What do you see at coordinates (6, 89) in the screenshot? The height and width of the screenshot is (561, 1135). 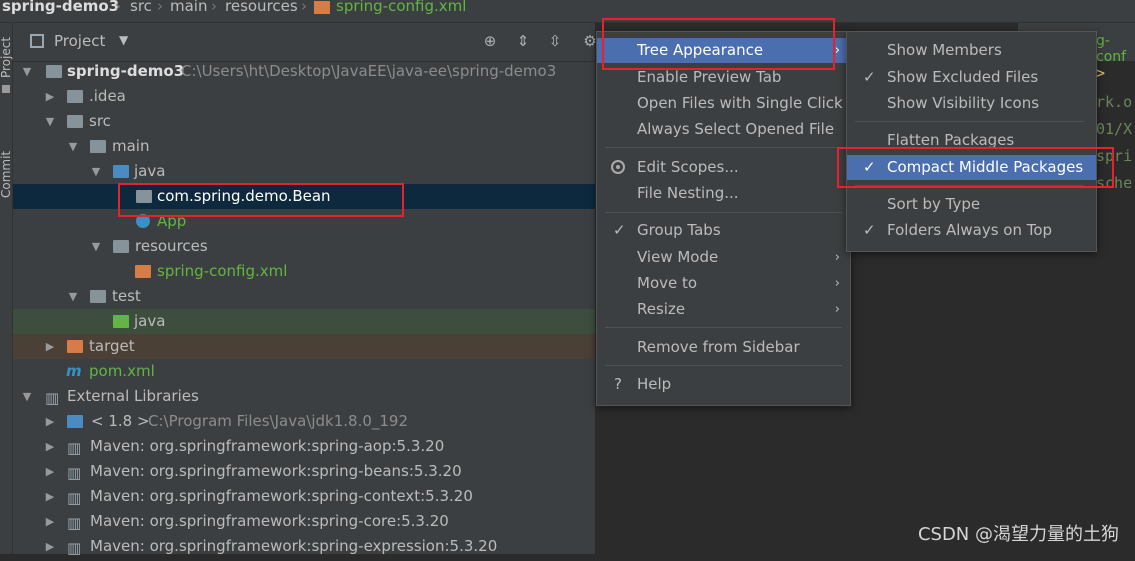 I see `project-tab-marker-icon` at bounding box center [6, 89].